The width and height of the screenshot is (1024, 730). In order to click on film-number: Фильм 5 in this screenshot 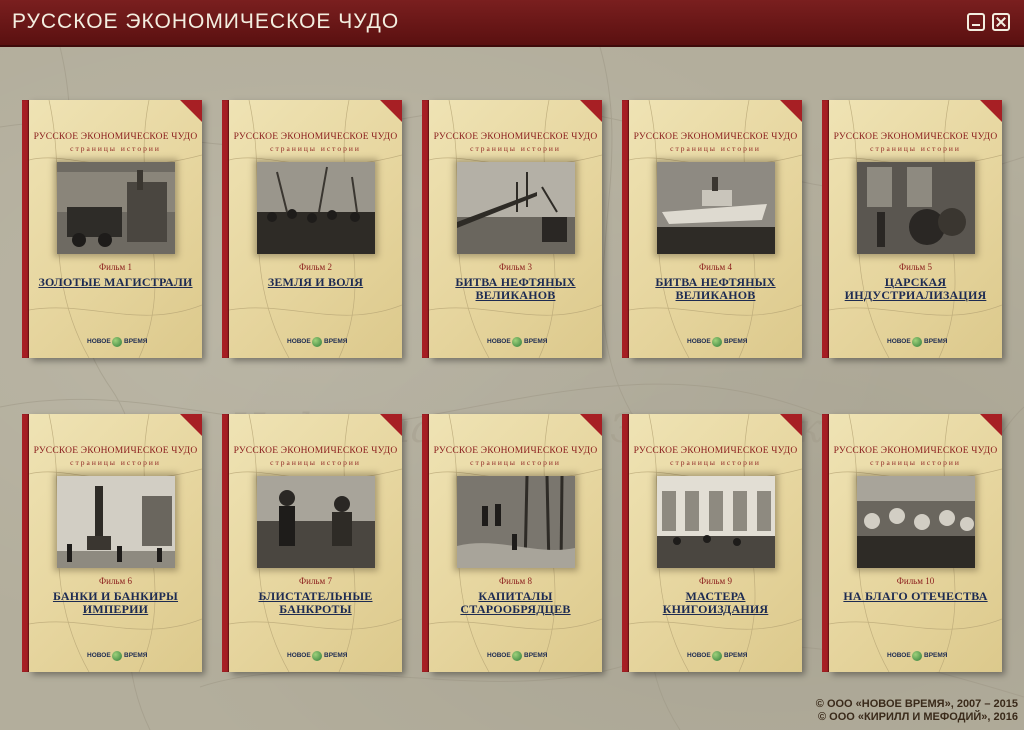, I will do `click(915, 267)`.